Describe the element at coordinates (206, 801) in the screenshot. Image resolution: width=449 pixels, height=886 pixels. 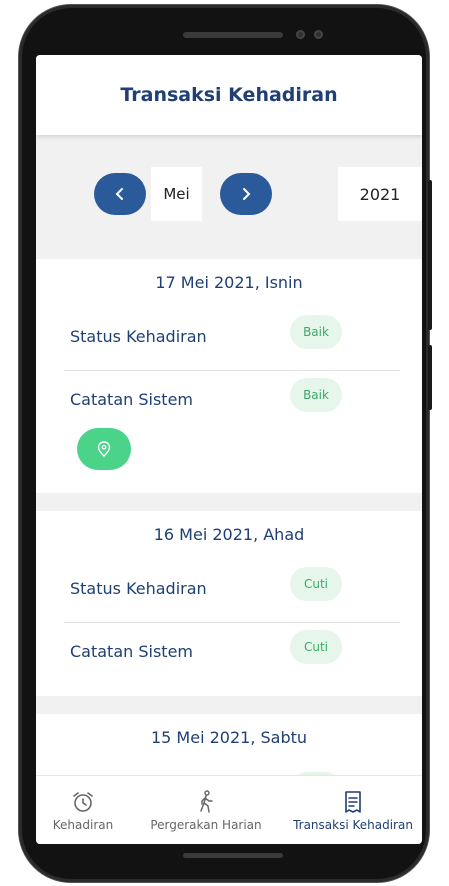
I see `walking-person-icon` at that location.